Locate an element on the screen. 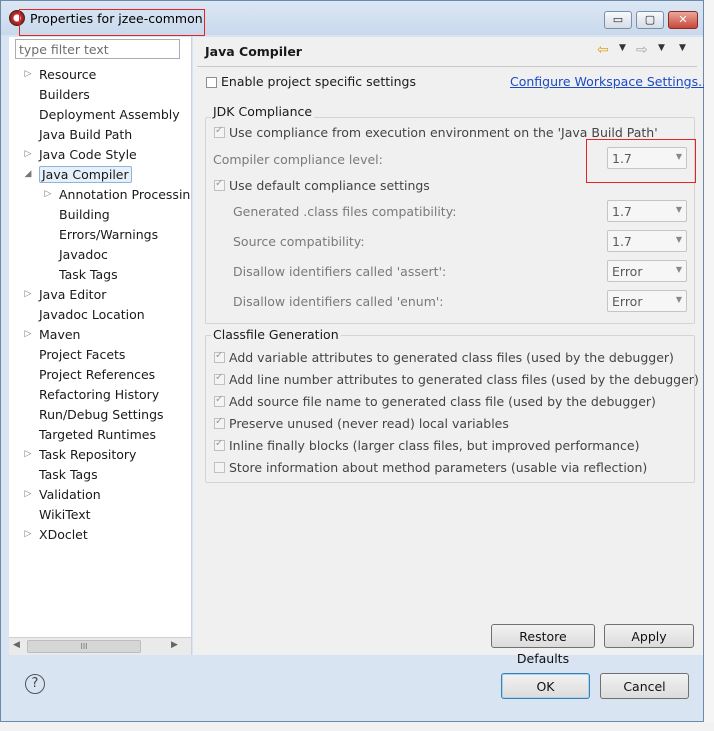 The width and height of the screenshot is (714, 731). background-strip-bottom is located at coordinates (357, 726).